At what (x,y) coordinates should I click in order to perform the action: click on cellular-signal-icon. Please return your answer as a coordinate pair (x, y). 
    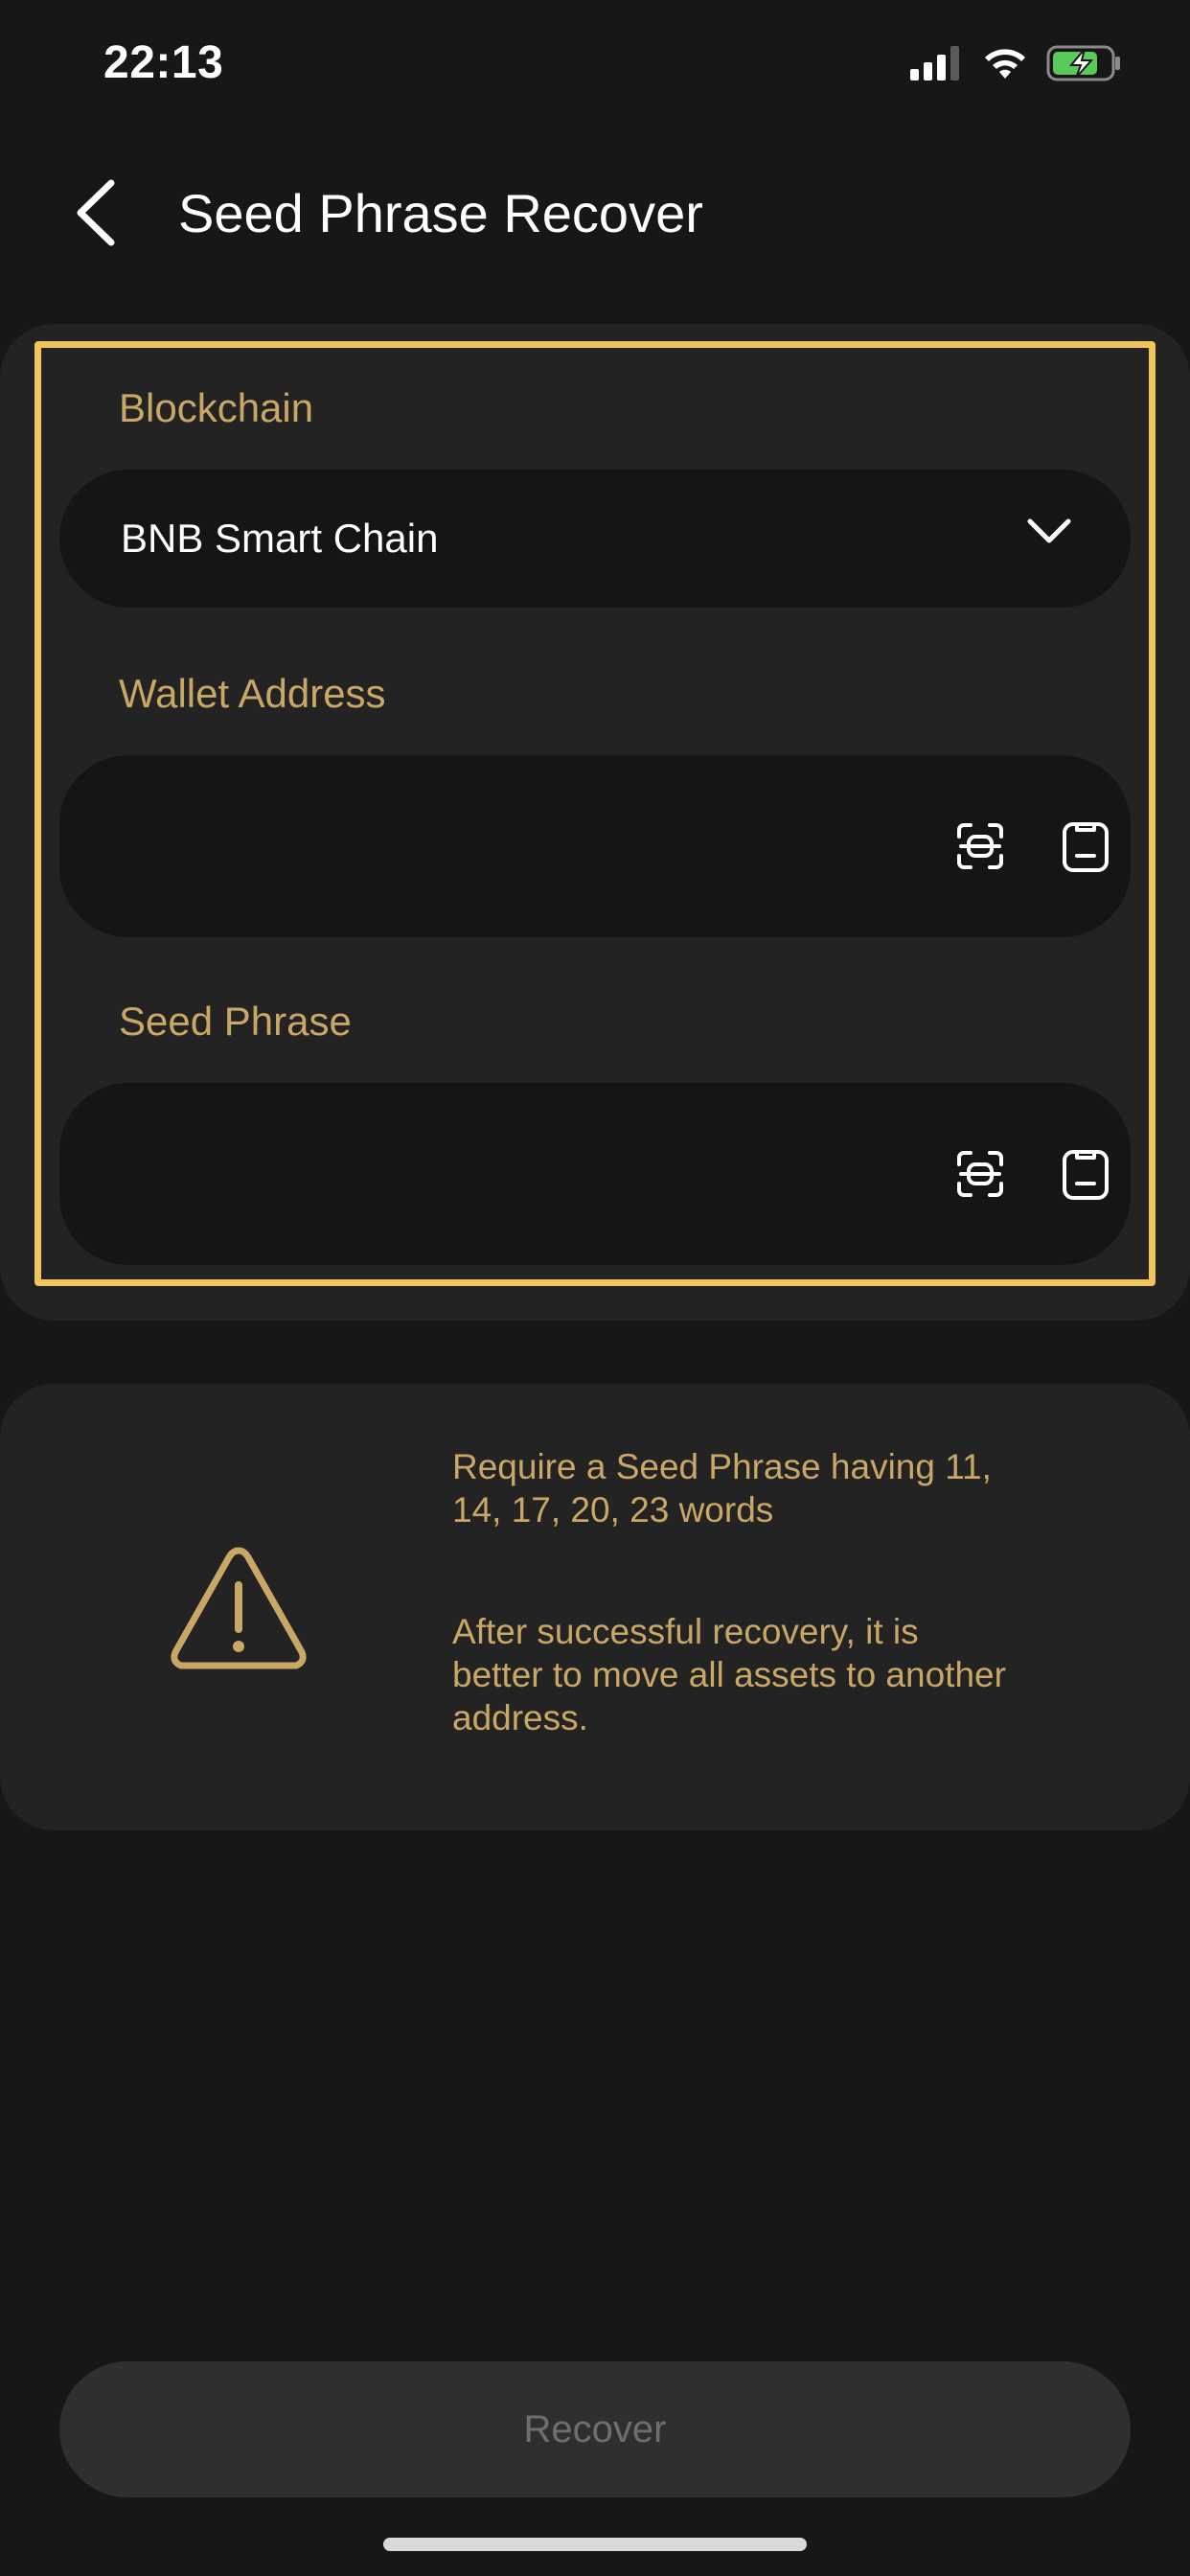
    Looking at the image, I should click on (935, 63).